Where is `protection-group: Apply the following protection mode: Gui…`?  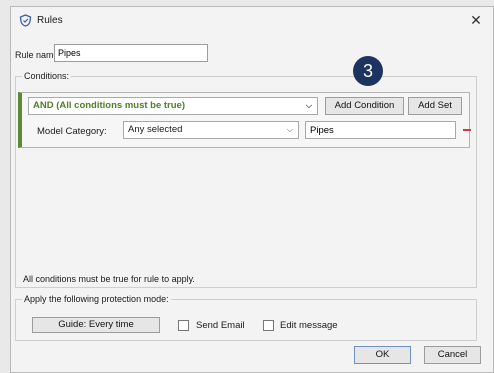
protection-group: Apply the following protection mode: Gui… is located at coordinates (246, 317).